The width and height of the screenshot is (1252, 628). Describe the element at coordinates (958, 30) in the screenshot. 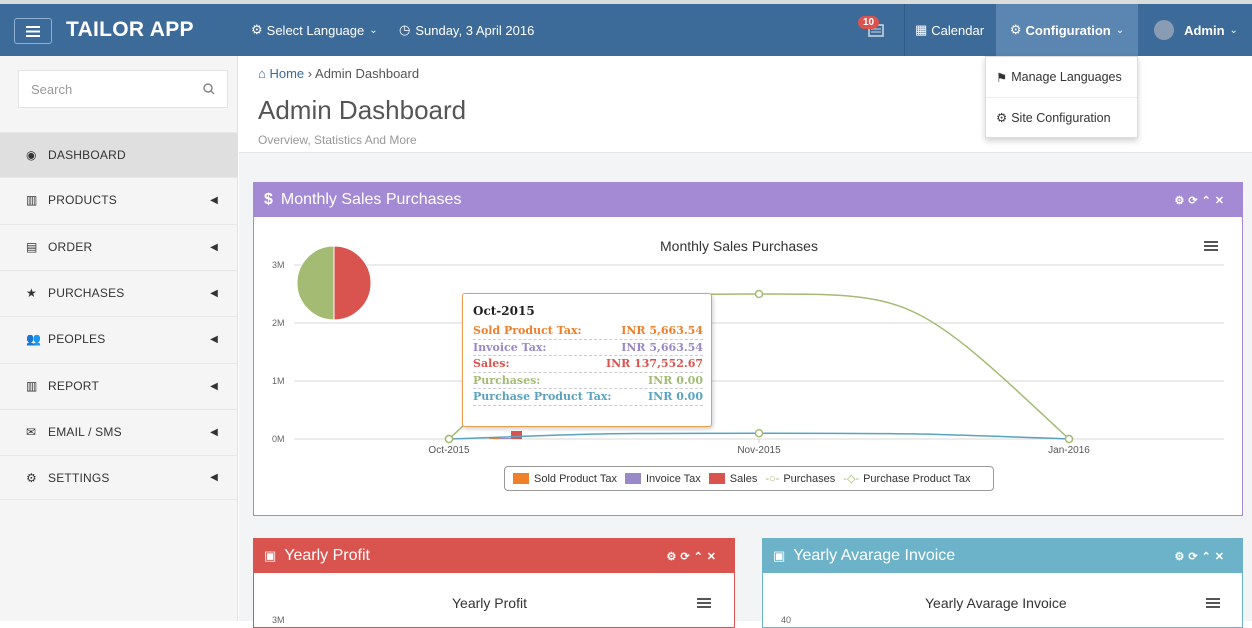

I see `calendar-label: Calendar` at that location.